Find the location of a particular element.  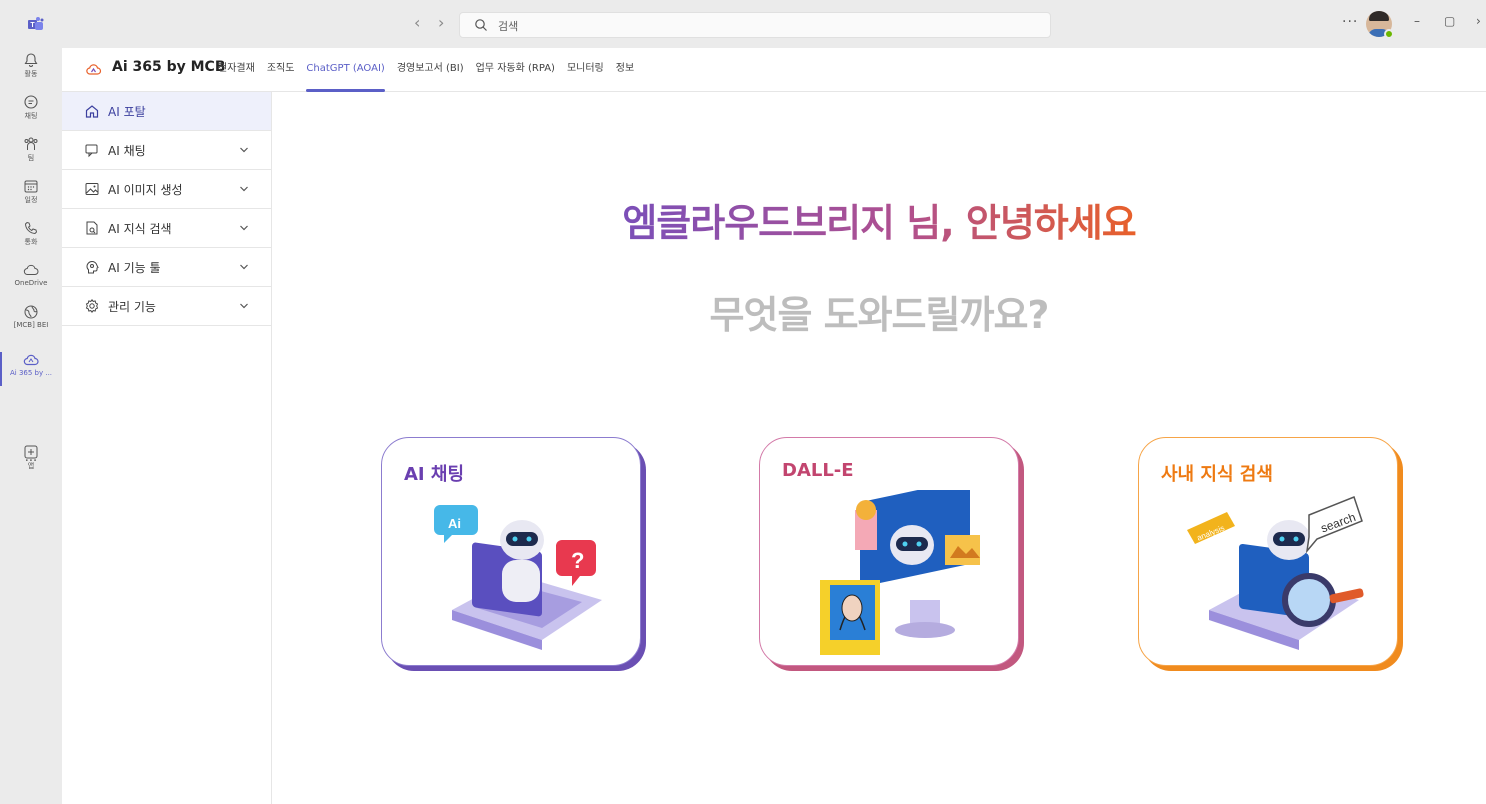

nav-item-admin: 관리 기능 is located at coordinates (166, 306).